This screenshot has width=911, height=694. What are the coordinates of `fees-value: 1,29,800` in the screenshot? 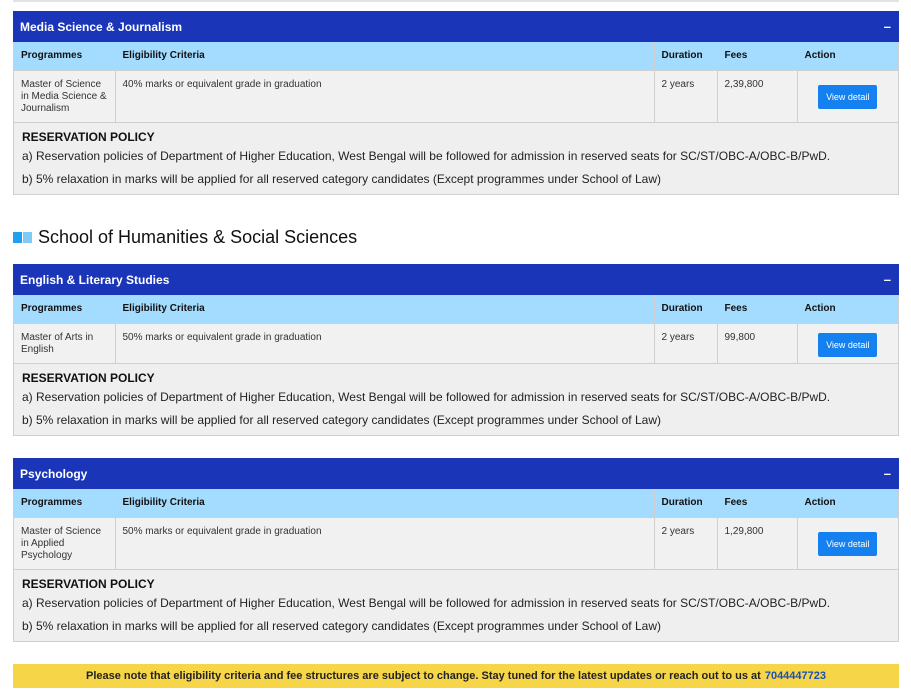 It's located at (757, 542).